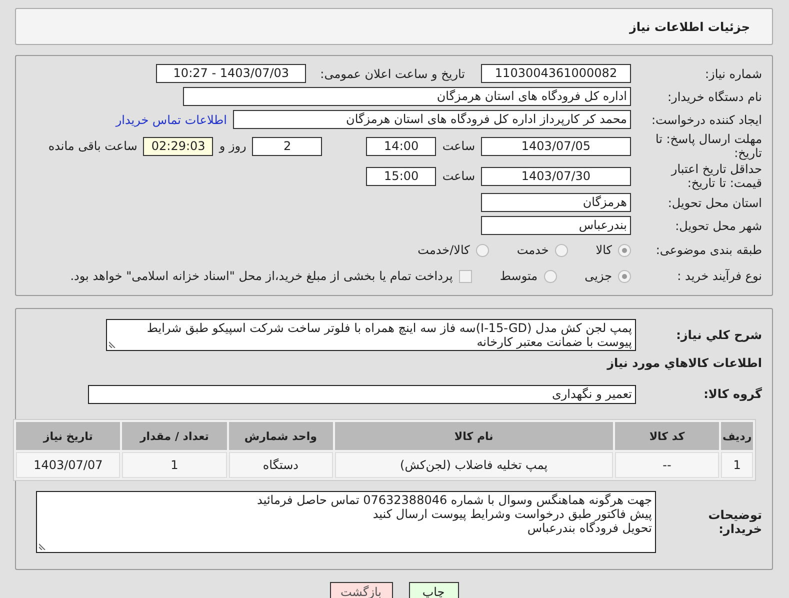 The width and height of the screenshot is (789, 598). What do you see at coordinates (232, 146) in the screenshot?
I see `field-label: روز و` at bounding box center [232, 146].